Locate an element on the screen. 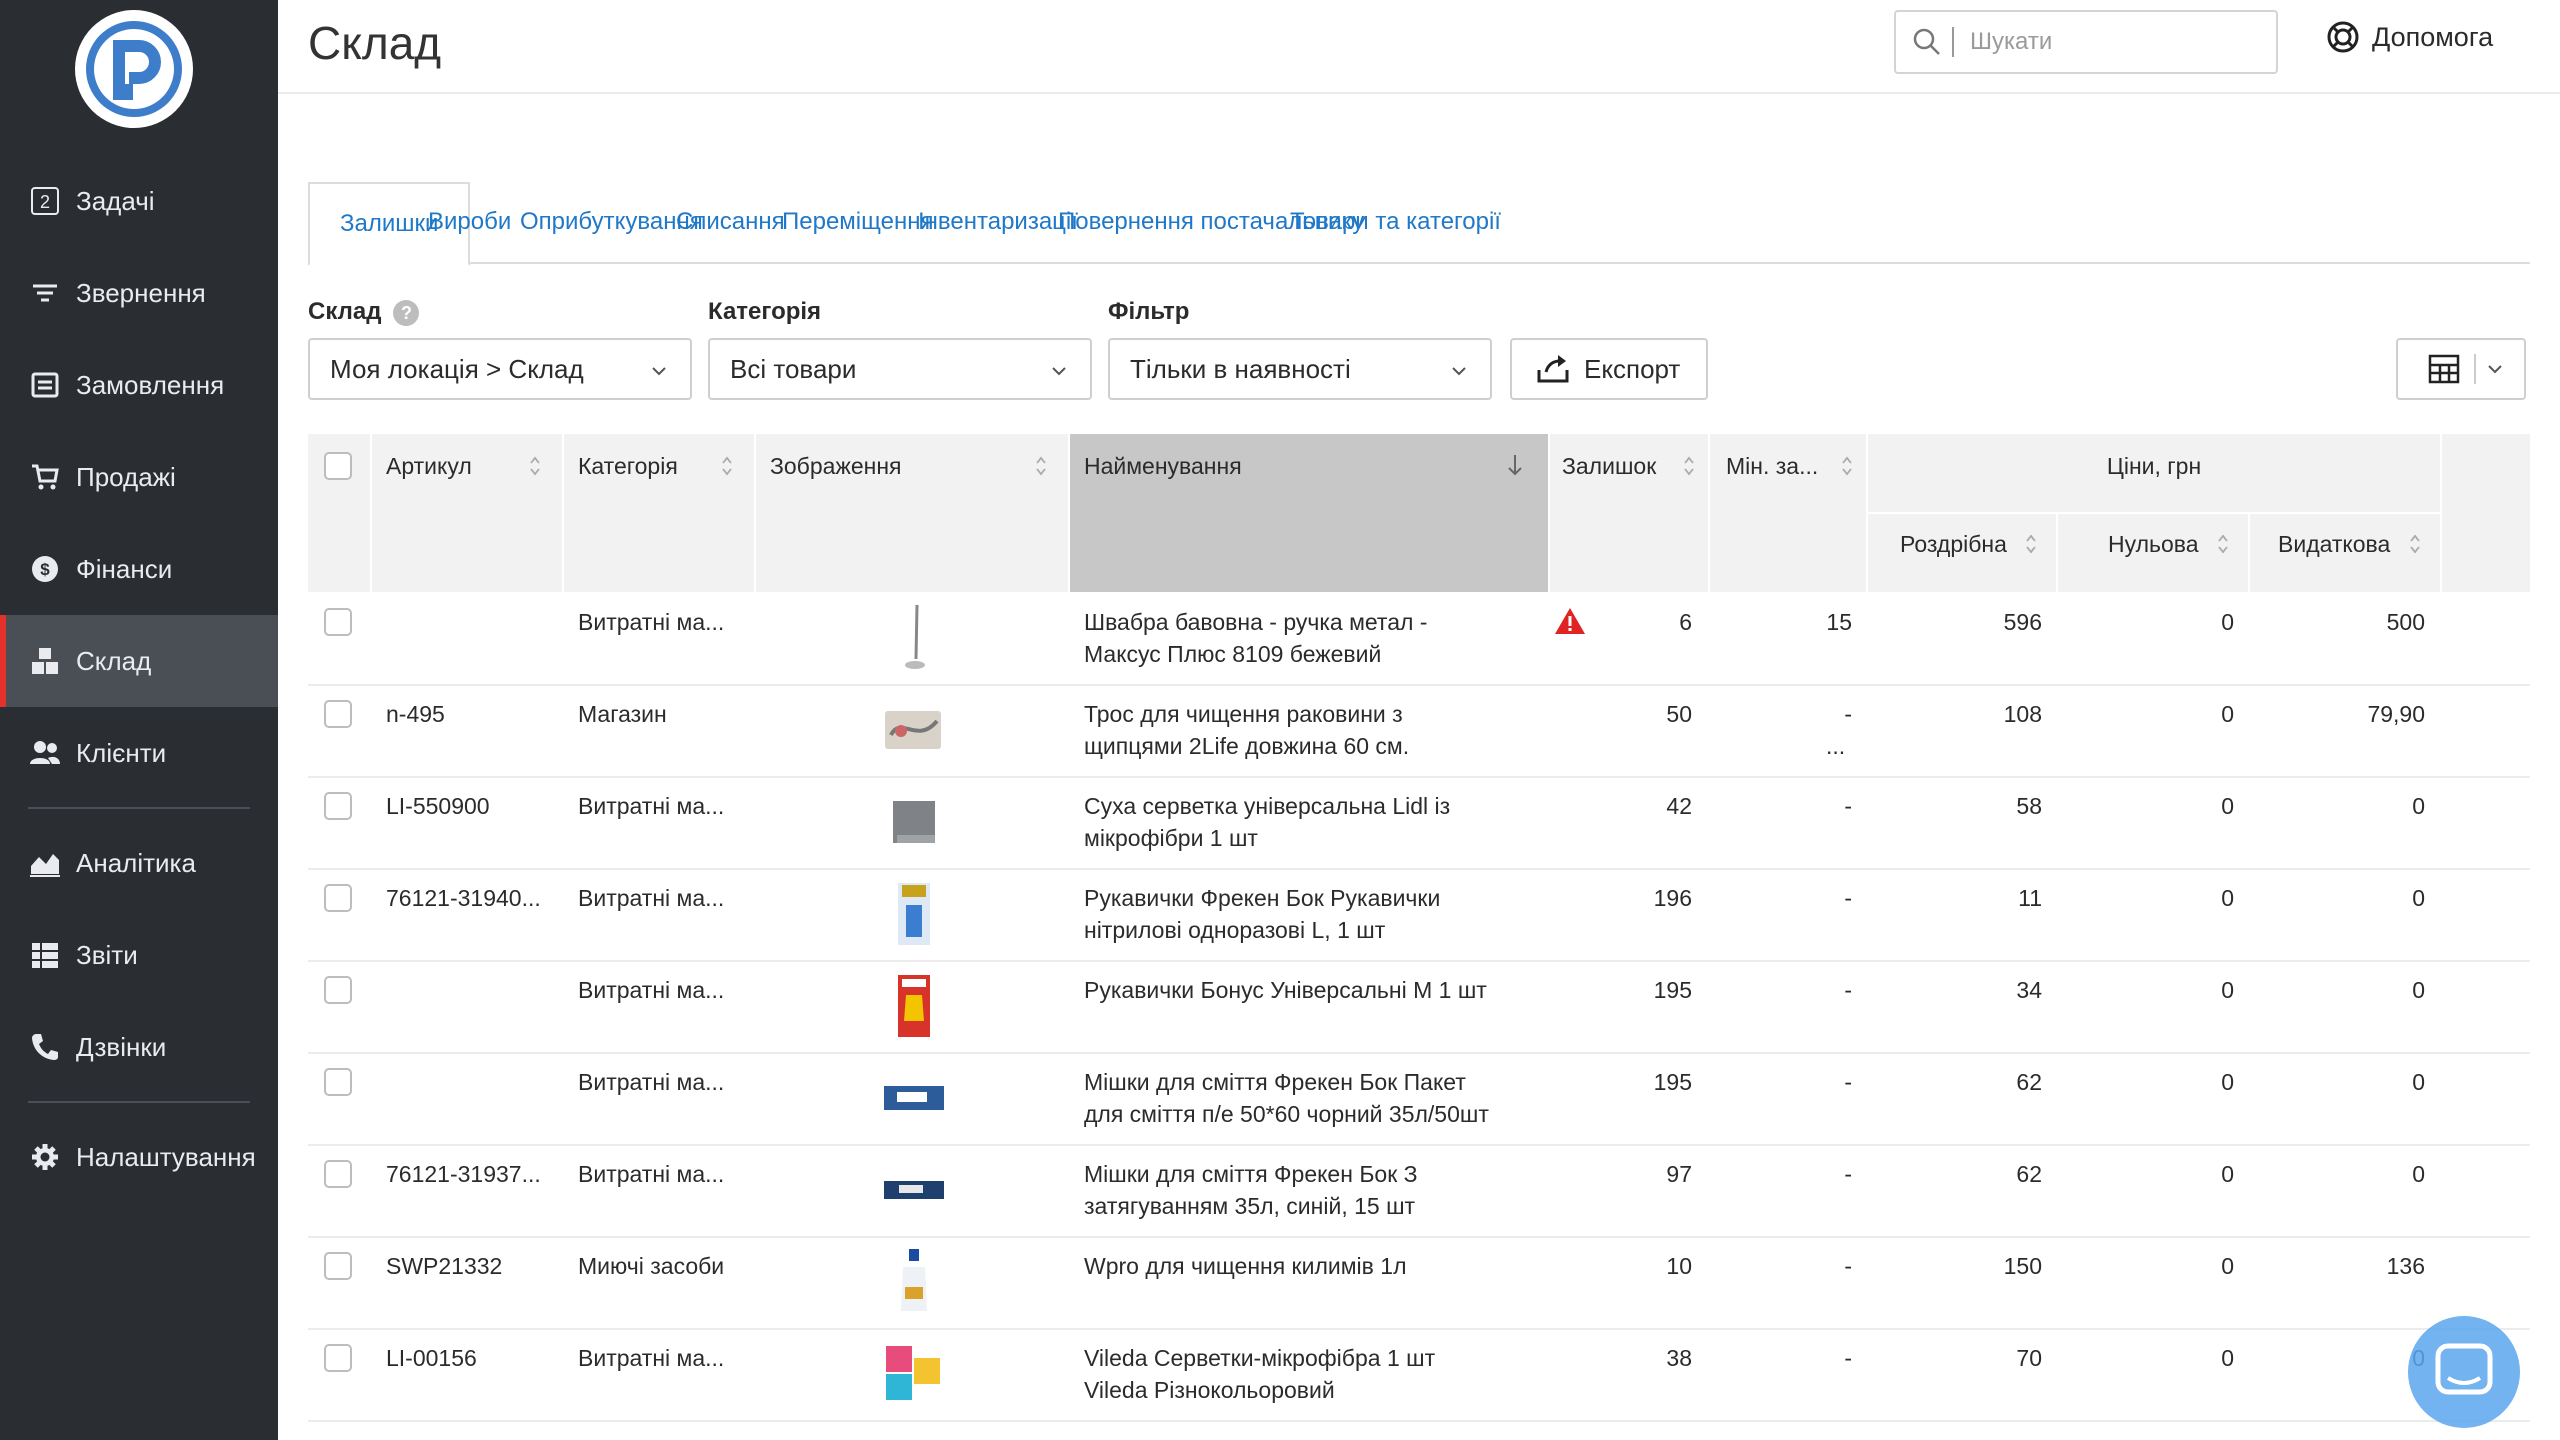 This screenshot has width=2560, height=1440. sidebar-item-2: Замовлення is located at coordinates (139, 385).